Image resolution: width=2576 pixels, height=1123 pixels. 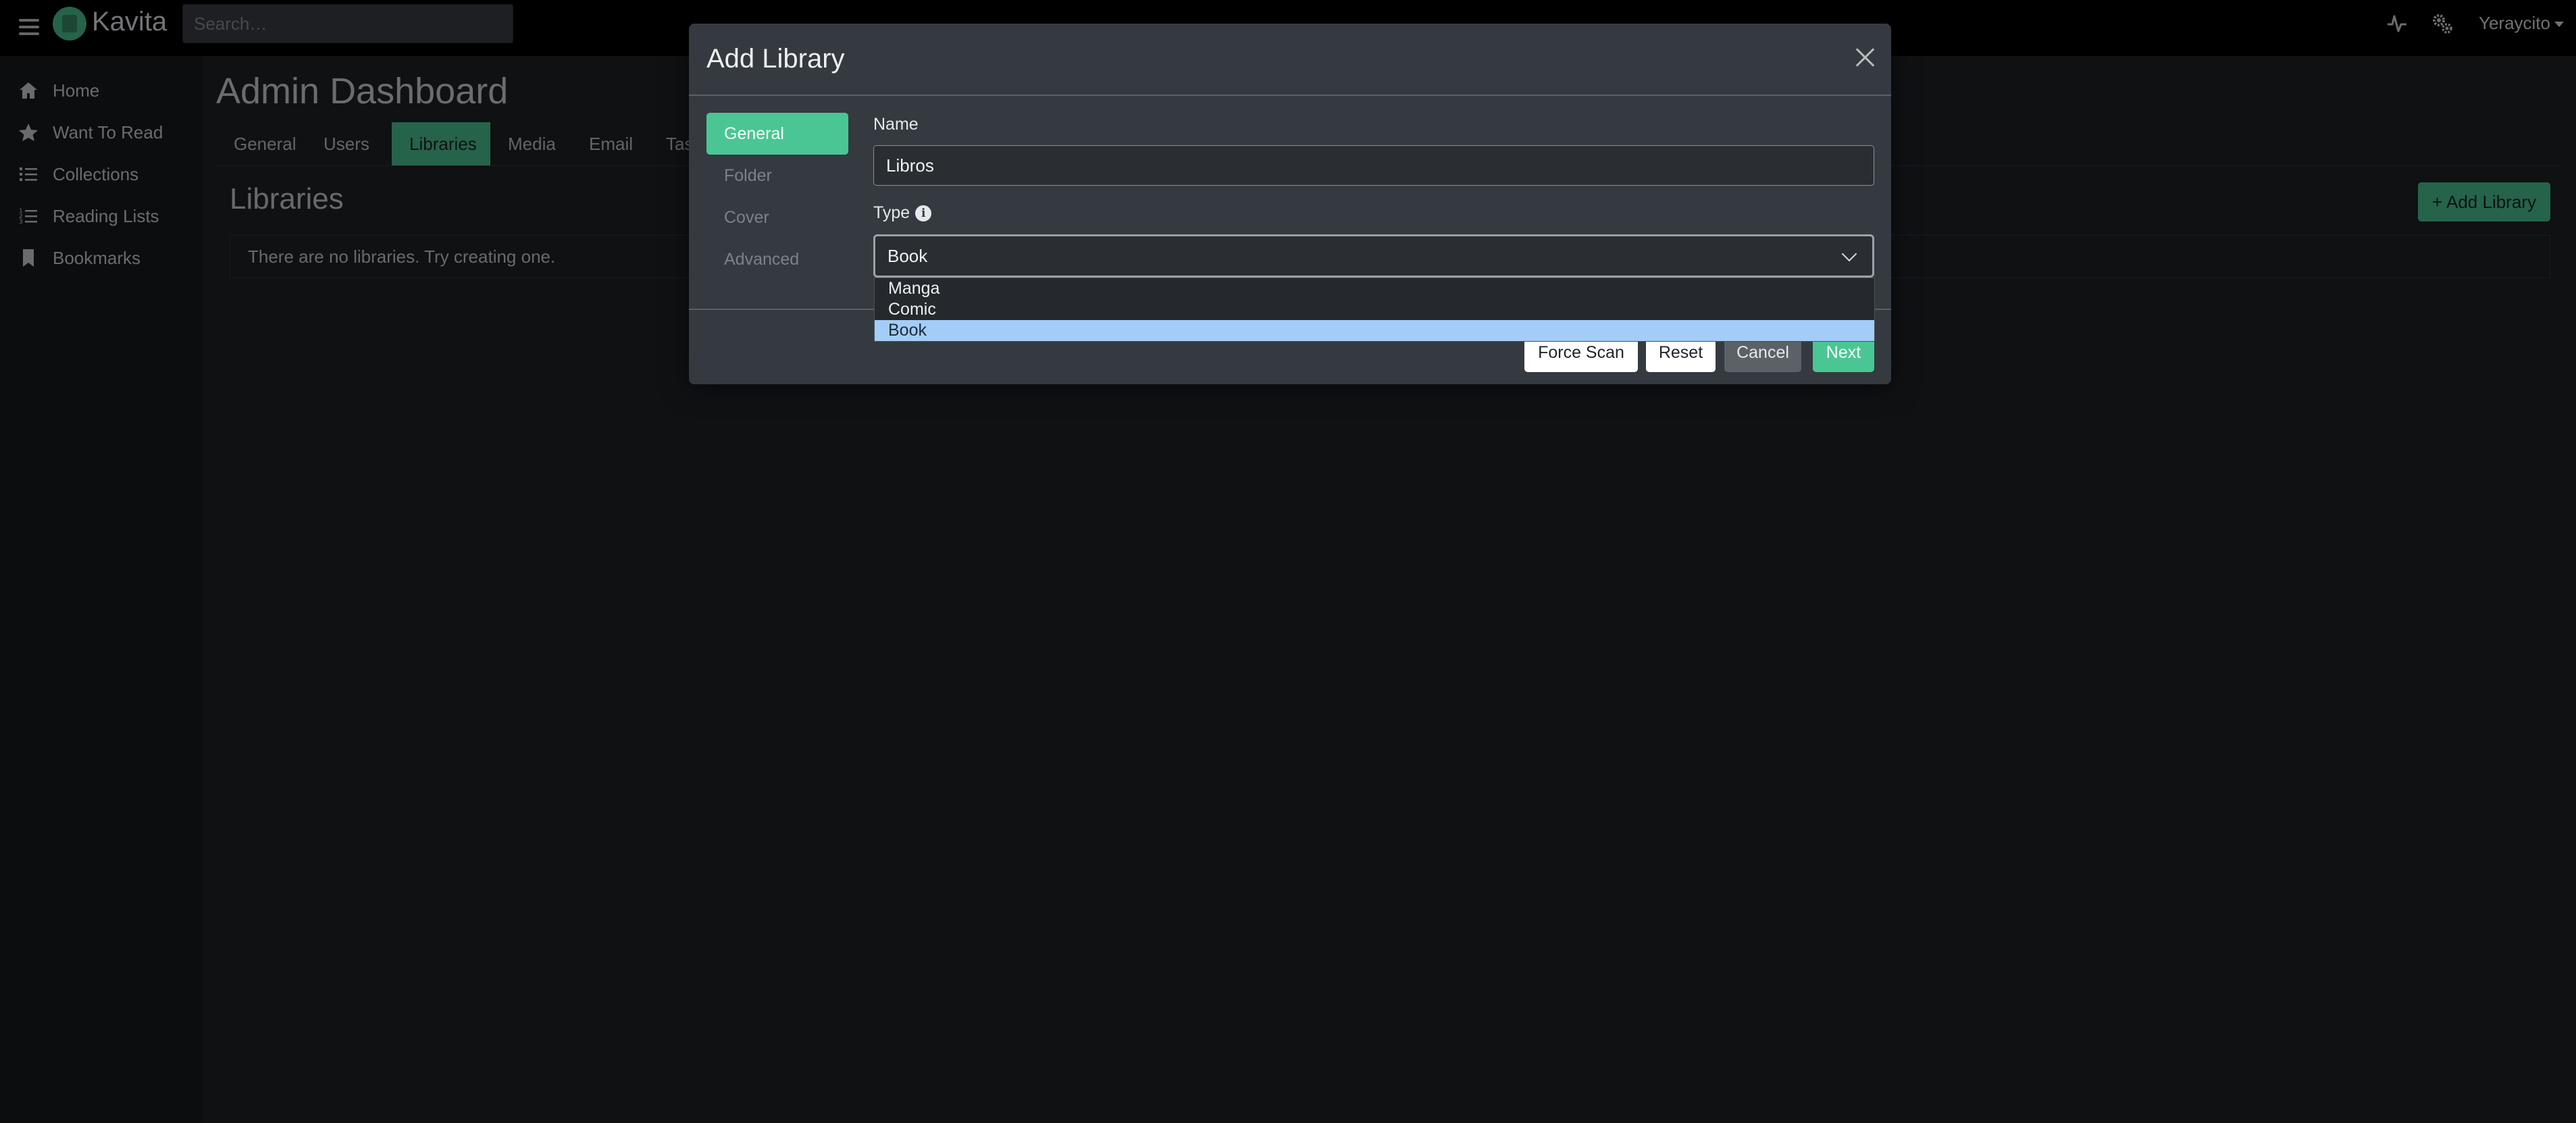 What do you see at coordinates (777, 259) in the screenshot?
I see `step-advanced: Advanced` at bounding box center [777, 259].